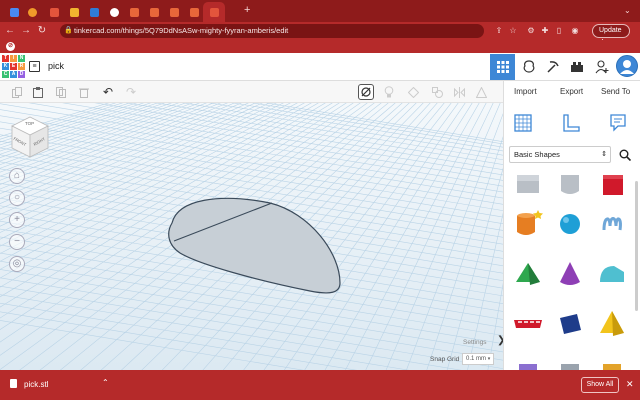 The image size is (640, 400). I want to click on logo-letter: C, so click(5, 74).